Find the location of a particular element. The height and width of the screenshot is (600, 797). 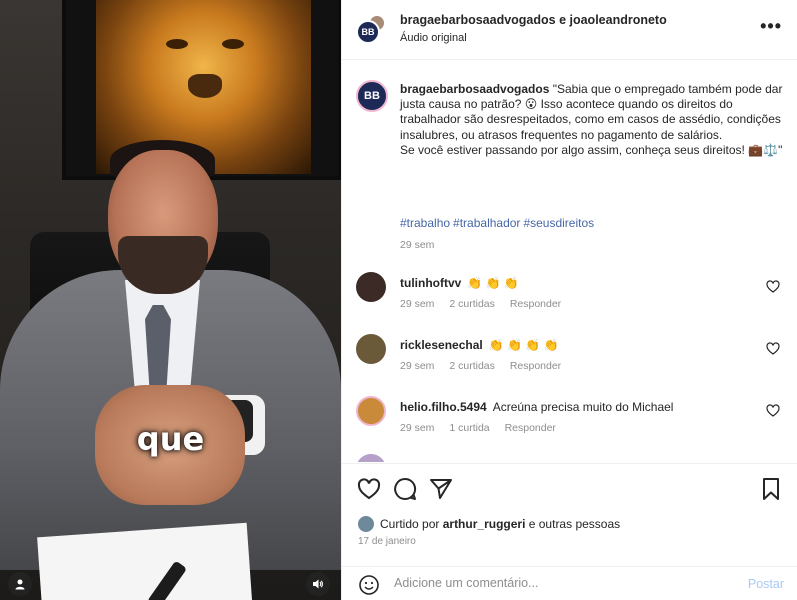

liked-prefix: Curtido por is located at coordinates (410, 524).